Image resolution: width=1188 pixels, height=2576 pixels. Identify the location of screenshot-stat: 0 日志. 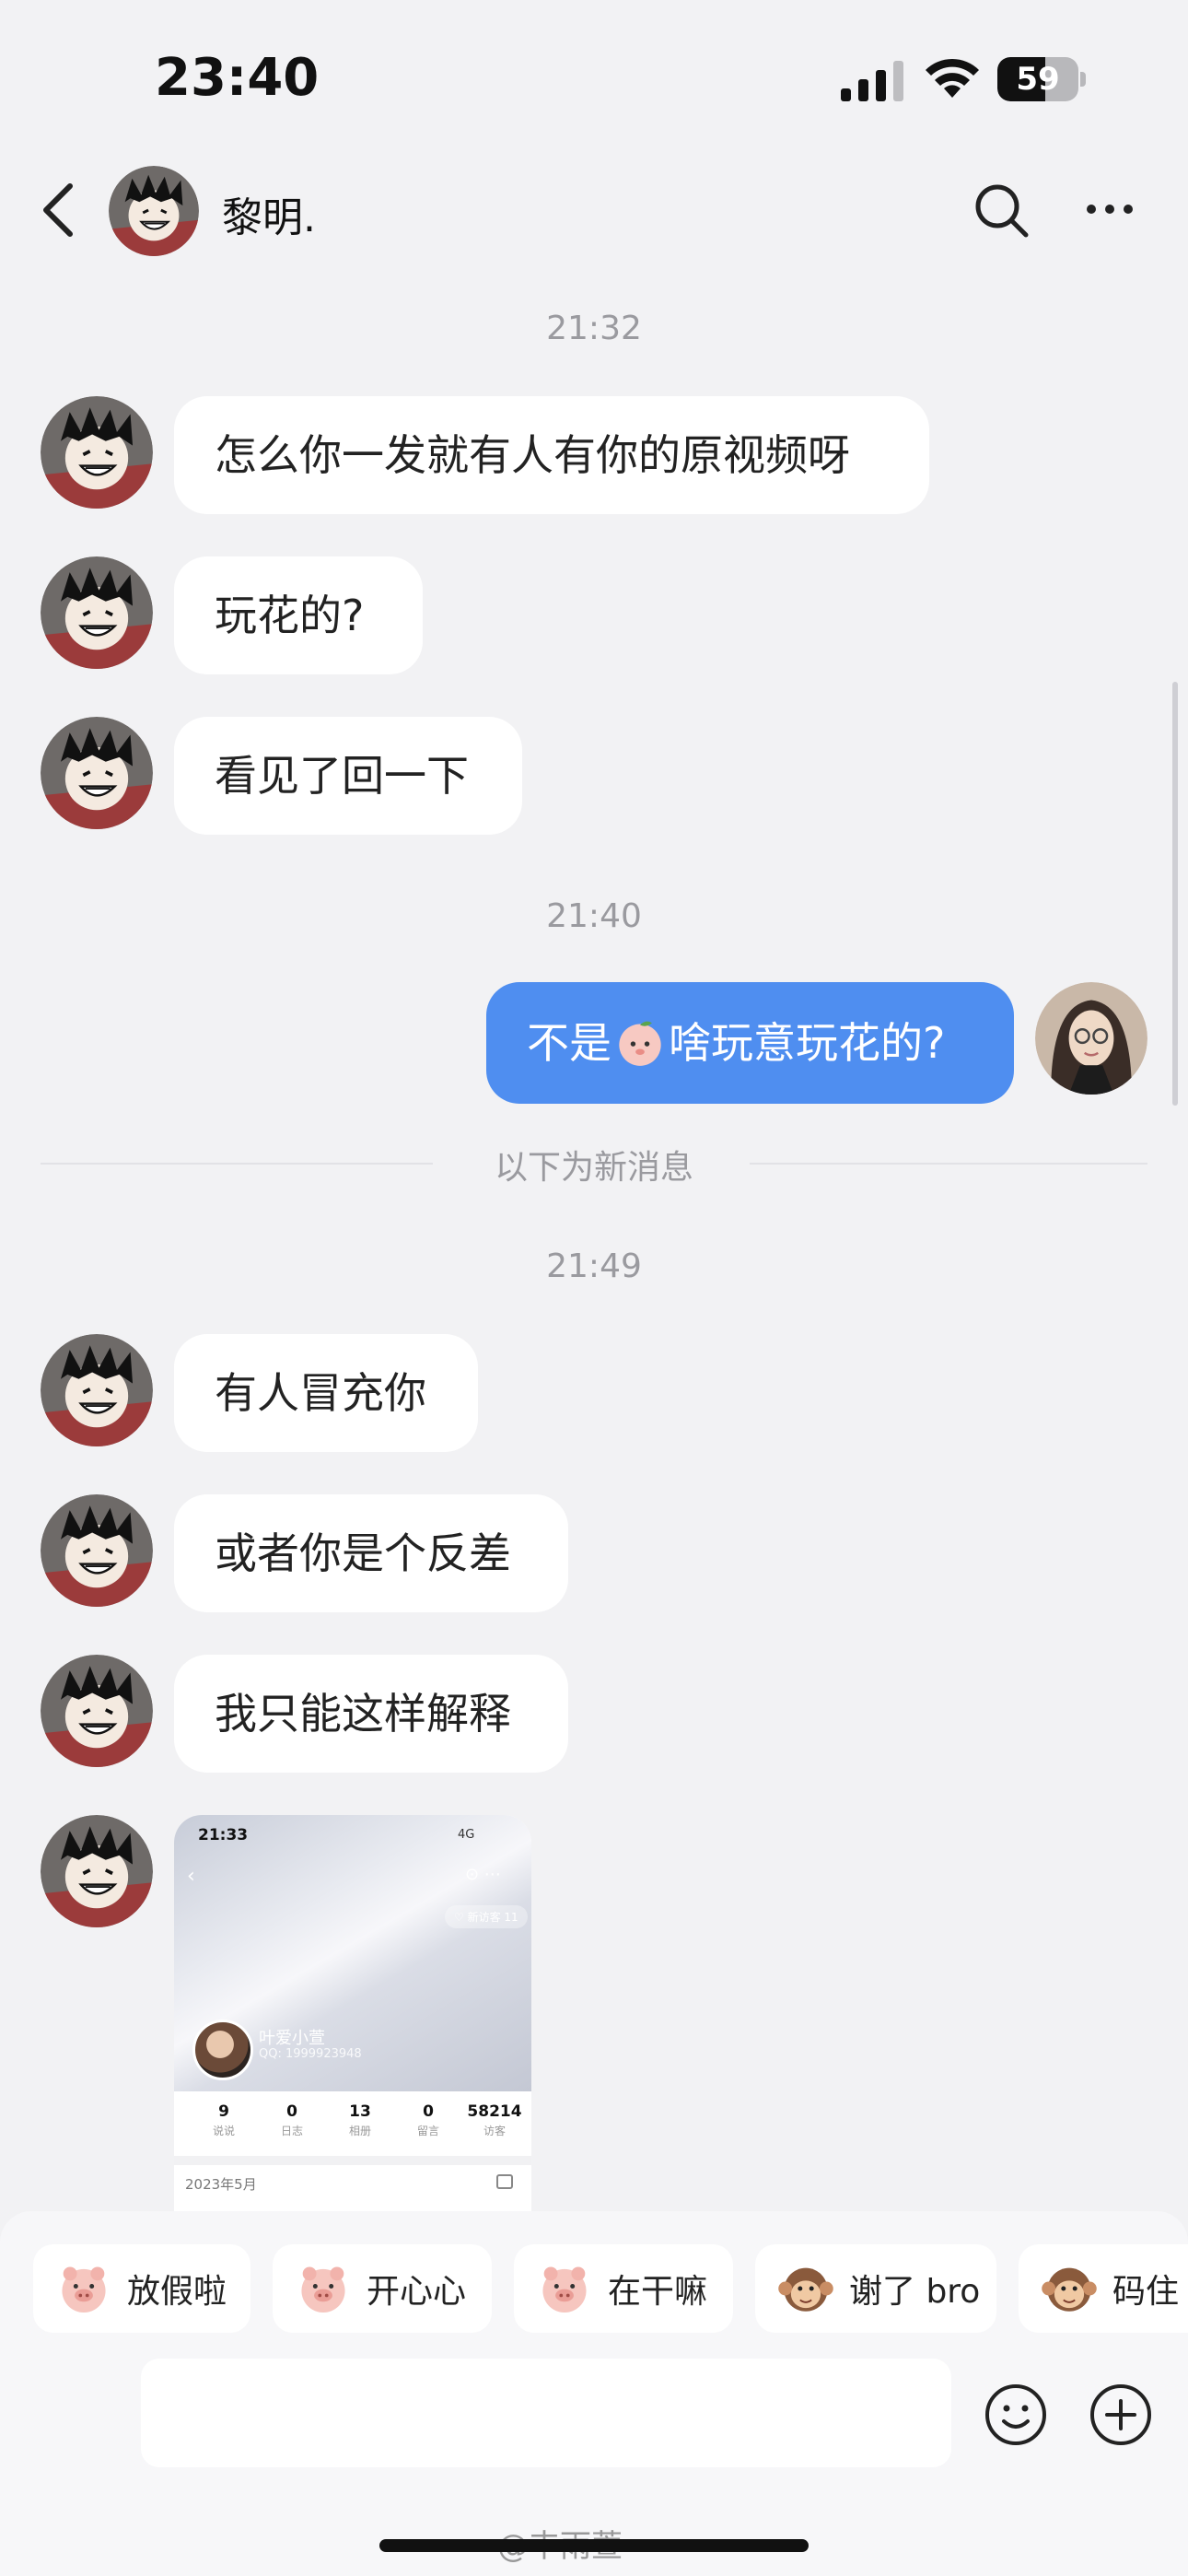
(291, 2119).